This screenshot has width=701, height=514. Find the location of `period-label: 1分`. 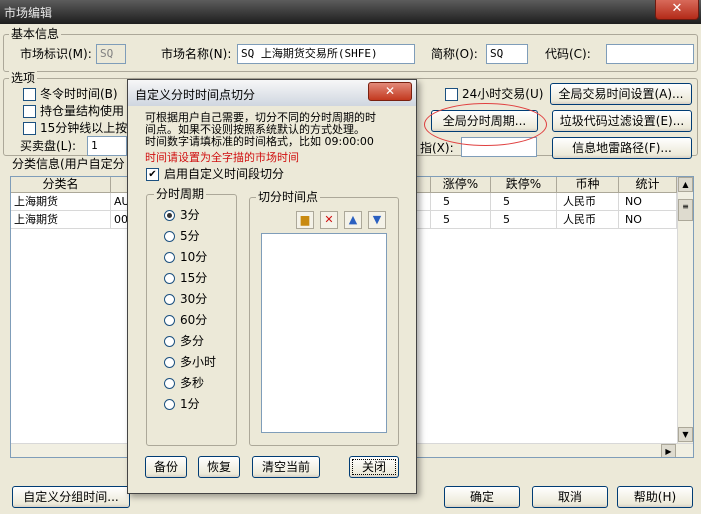

period-label: 1分 is located at coordinates (190, 404).